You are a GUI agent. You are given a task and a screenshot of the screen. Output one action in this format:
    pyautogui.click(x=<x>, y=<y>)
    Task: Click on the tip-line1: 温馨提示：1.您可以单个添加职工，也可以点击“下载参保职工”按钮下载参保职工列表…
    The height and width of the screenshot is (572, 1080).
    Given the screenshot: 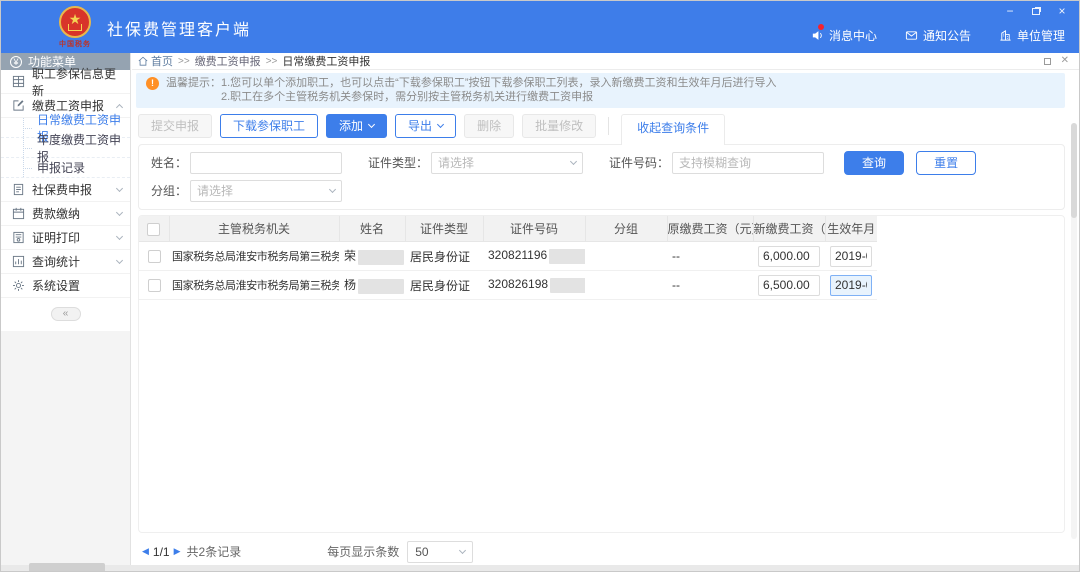 What is the action you would take?
    pyautogui.click(x=471, y=83)
    